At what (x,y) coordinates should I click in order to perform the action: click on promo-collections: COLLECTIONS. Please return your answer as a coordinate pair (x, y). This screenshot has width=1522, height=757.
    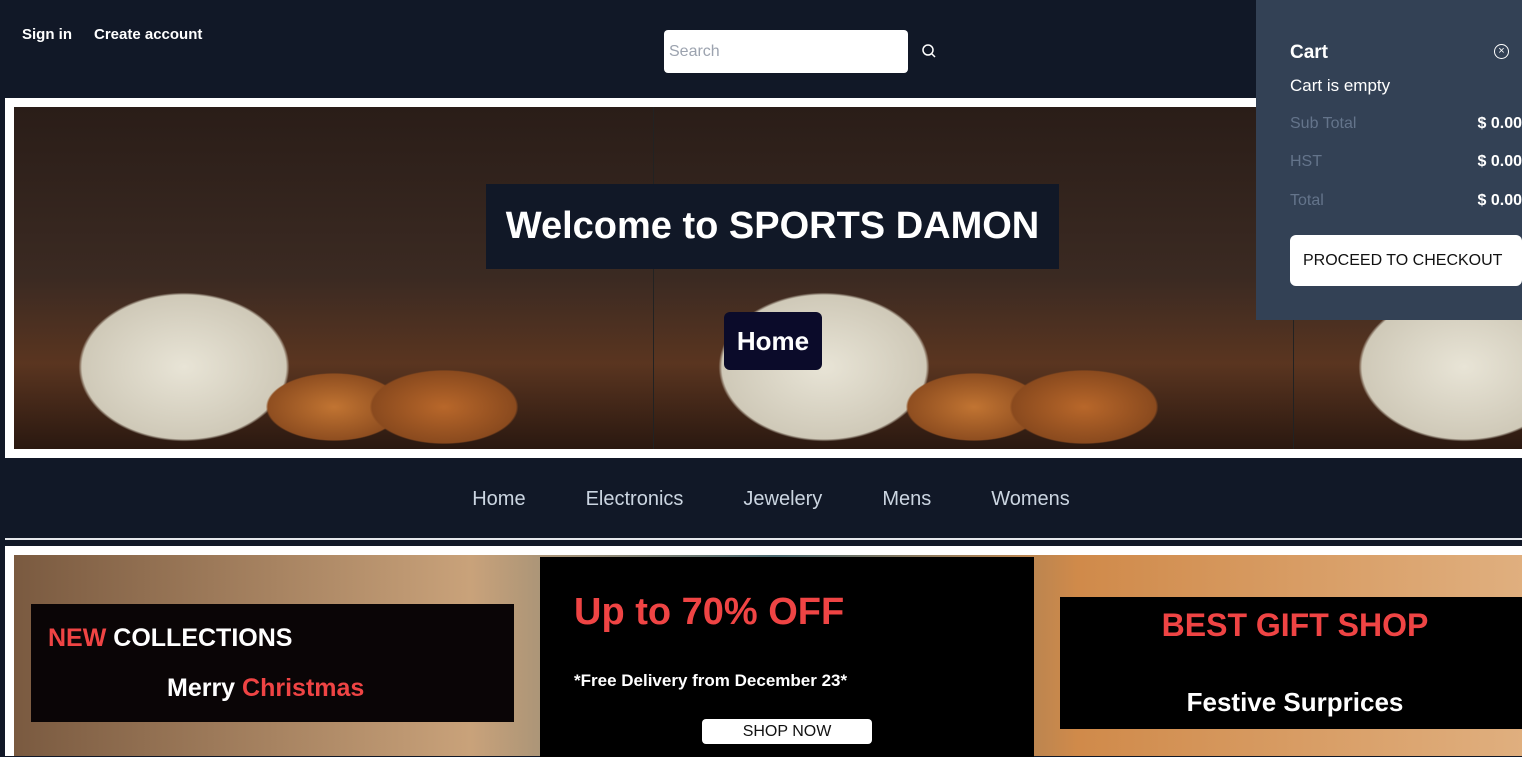
    Looking at the image, I should click on (199, 638).